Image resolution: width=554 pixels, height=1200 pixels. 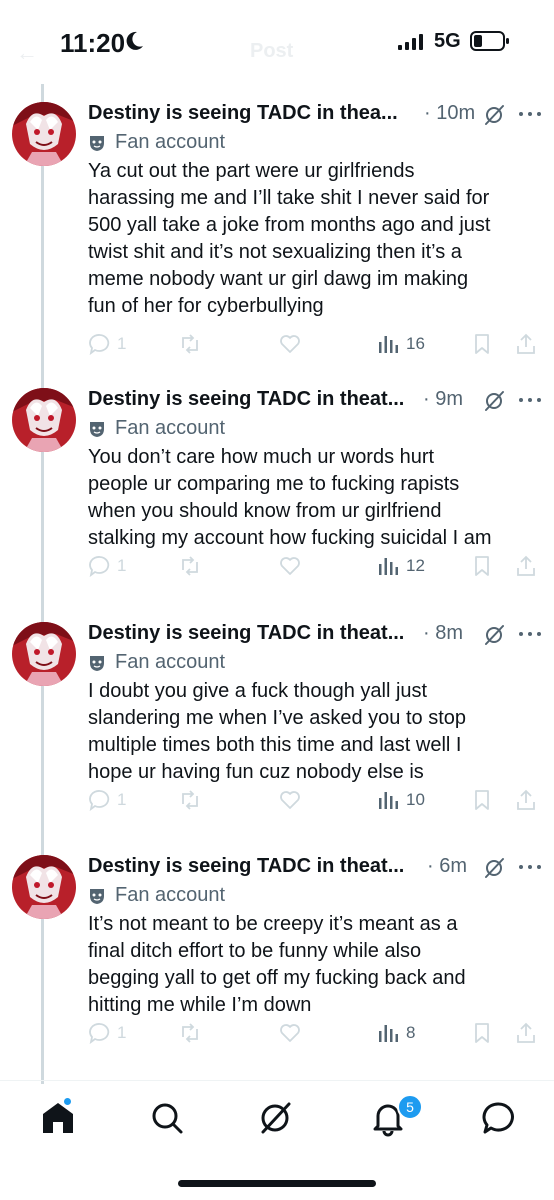 What do you see at coordinates (449, 113) in the screenshot?
I see `post-time: · 10m` at bounding box center [449, 113].